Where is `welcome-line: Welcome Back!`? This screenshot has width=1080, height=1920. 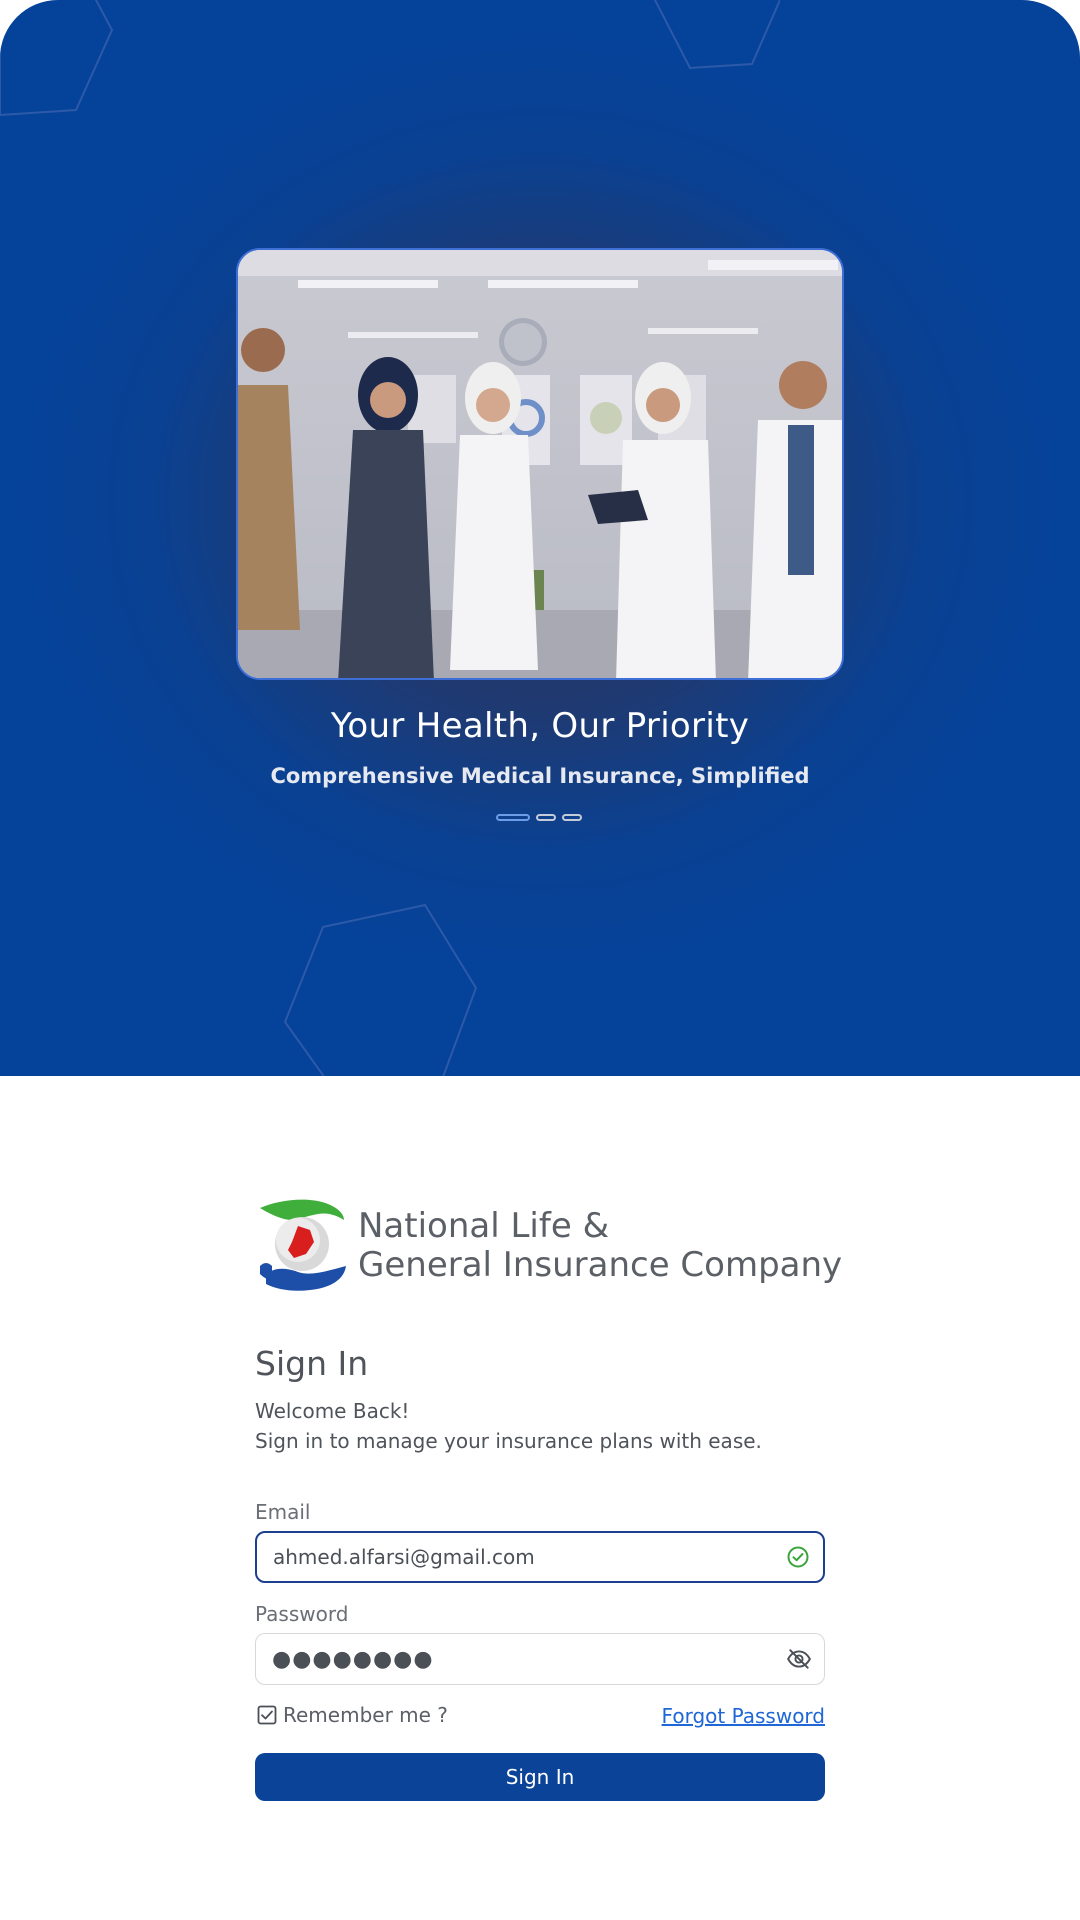
welcome-line: Welcome Back! is located at coordinates (332, 1411).